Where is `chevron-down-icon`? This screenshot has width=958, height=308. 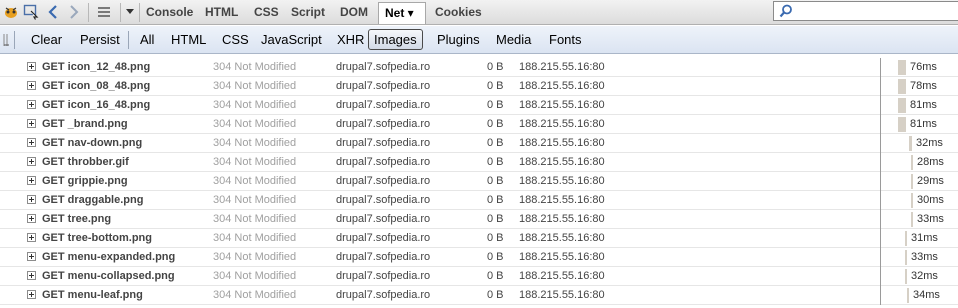 chevron-down-icon is located at coordinates (130, 12).